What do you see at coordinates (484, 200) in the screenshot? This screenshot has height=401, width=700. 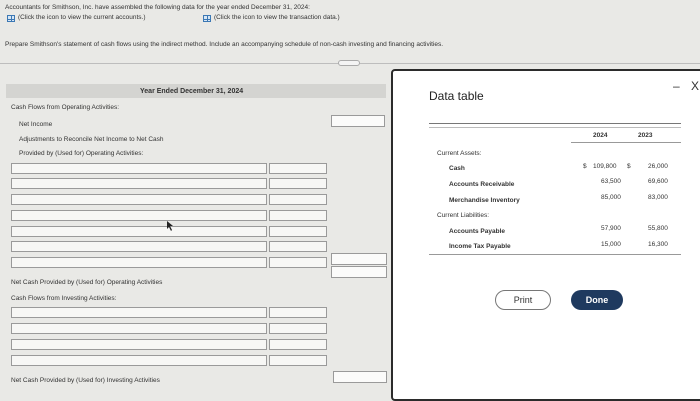 I see `row-inventory-label: Merchandise Inventory` at bounding box center [484, 200].